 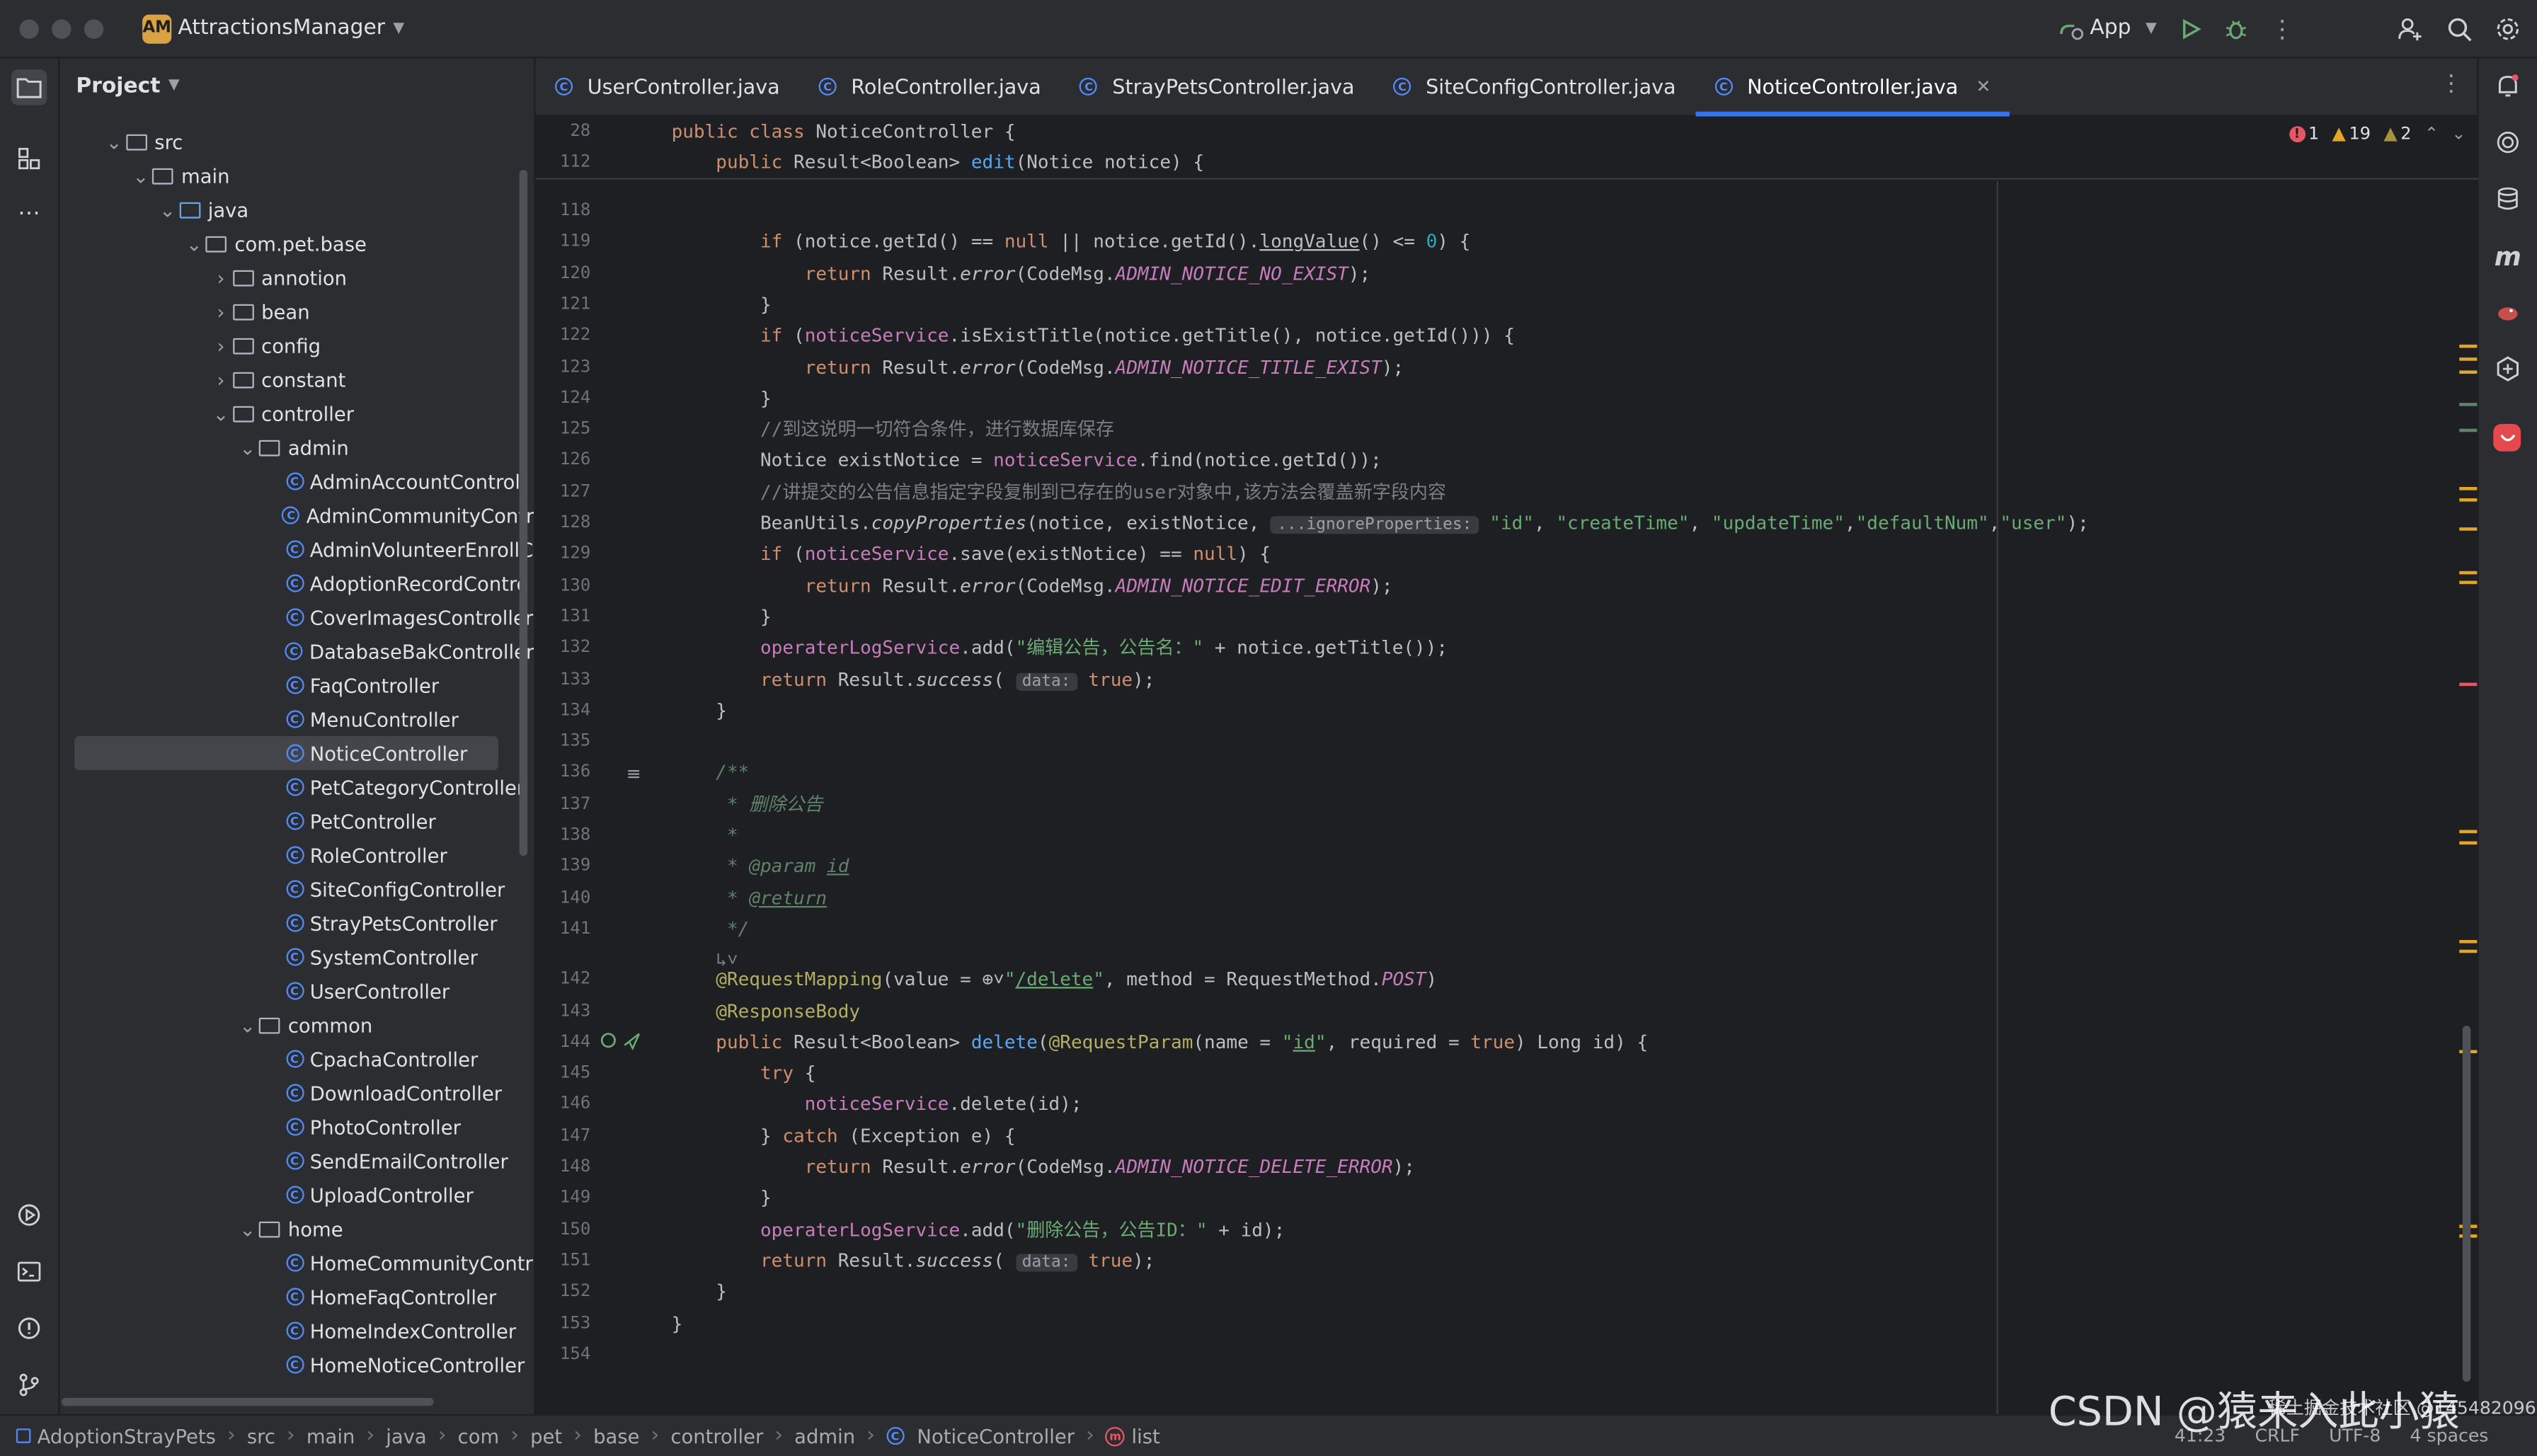 What do you see at coordinates (563, 981) in the screenshot?
I see `line-number: 142` at bounding box center [563, 981].